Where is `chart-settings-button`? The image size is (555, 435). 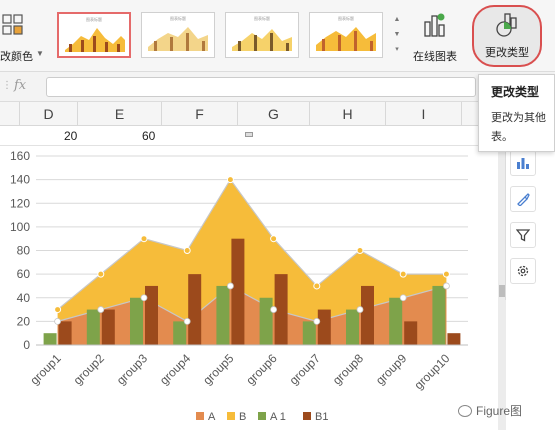 chart-settings-button is located at coordinates (523, 271).